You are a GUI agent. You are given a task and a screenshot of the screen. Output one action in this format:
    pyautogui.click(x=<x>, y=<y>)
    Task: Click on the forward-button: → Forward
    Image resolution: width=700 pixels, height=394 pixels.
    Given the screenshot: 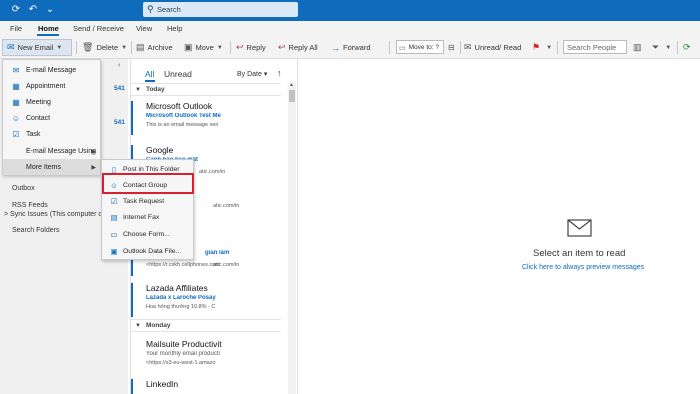 What is the action you would take?
    pyautogui.click(x=351, y=47)
    